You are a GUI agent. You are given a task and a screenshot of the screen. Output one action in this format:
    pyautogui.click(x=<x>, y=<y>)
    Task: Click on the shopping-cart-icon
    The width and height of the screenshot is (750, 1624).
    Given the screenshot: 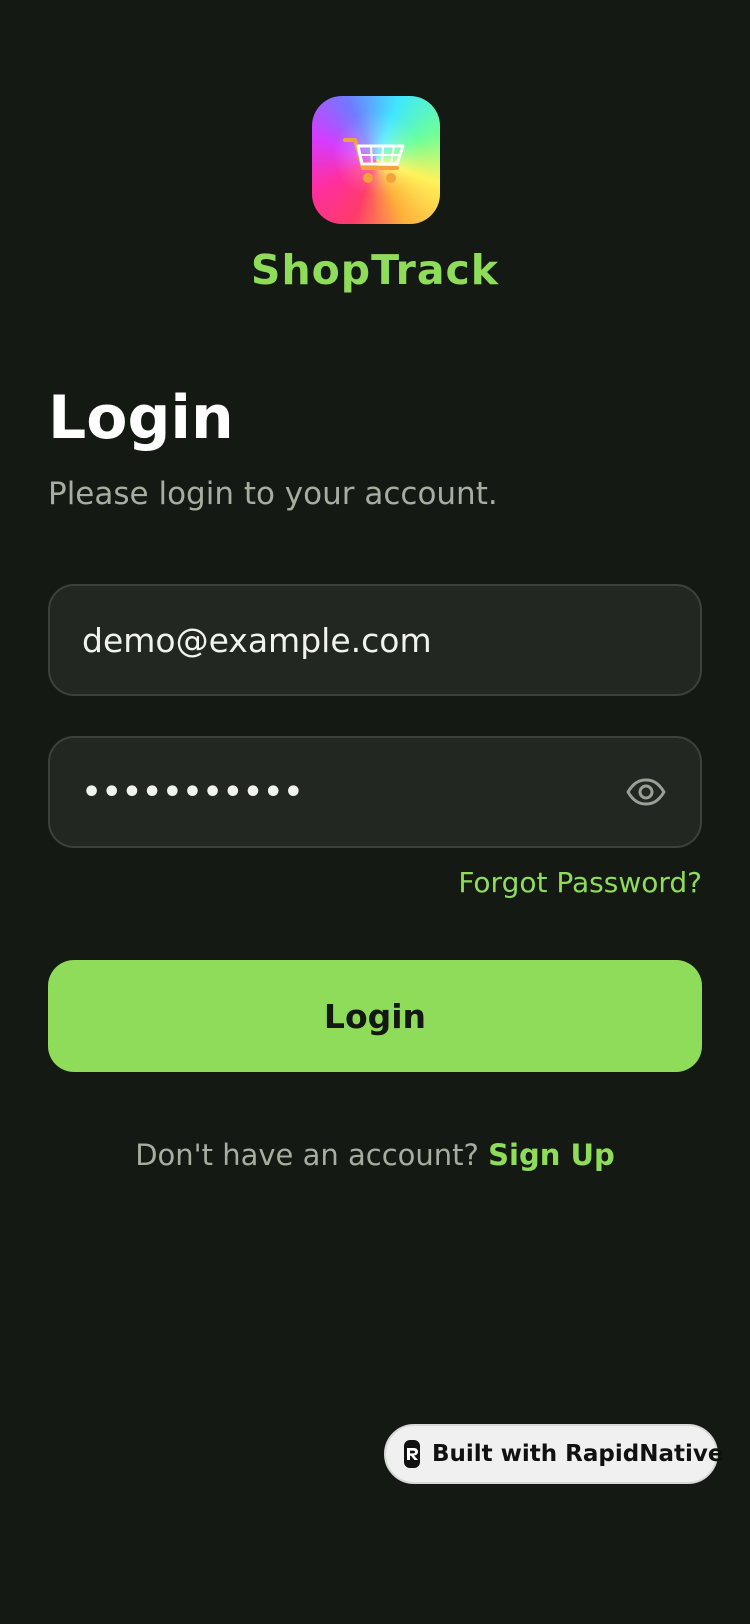 What is the action you would take?
    pyautogui.click(x=374, y=160)
    